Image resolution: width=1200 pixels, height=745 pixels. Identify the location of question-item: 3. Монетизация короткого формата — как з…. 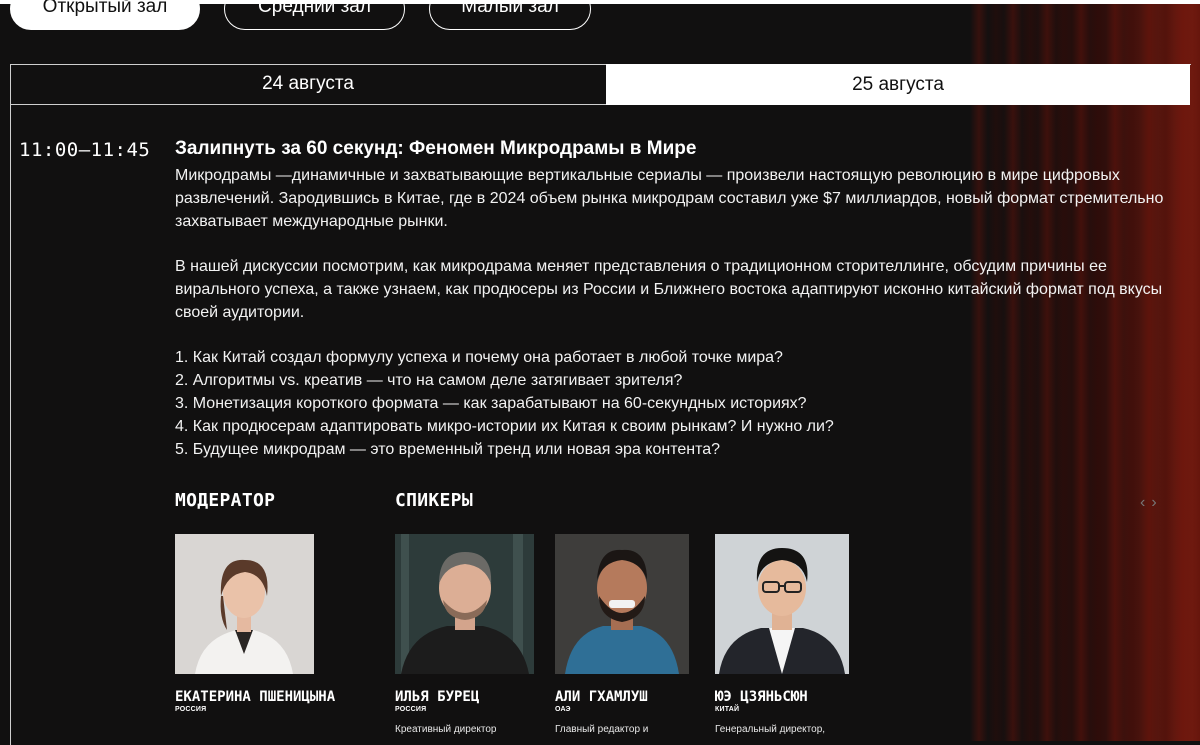
(491, 403).